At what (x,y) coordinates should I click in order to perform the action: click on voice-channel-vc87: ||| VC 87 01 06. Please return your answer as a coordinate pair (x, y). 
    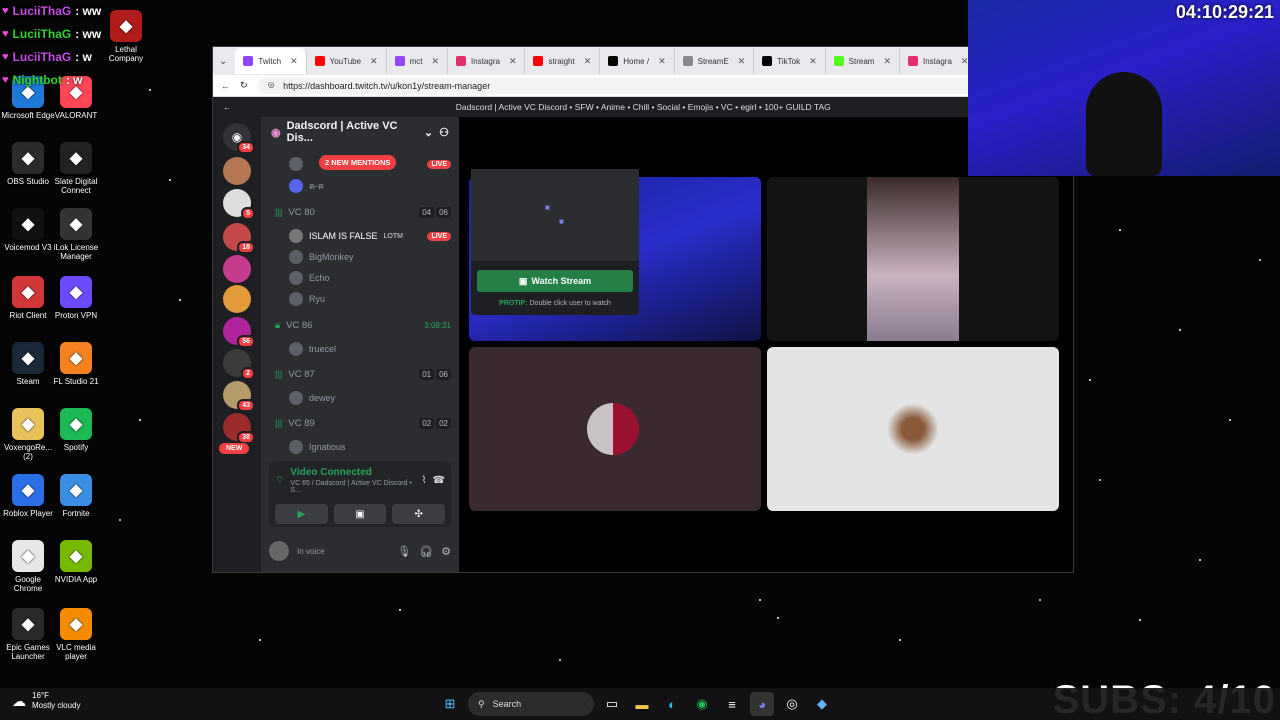
    Looking at the image, I should click on (363, 374).